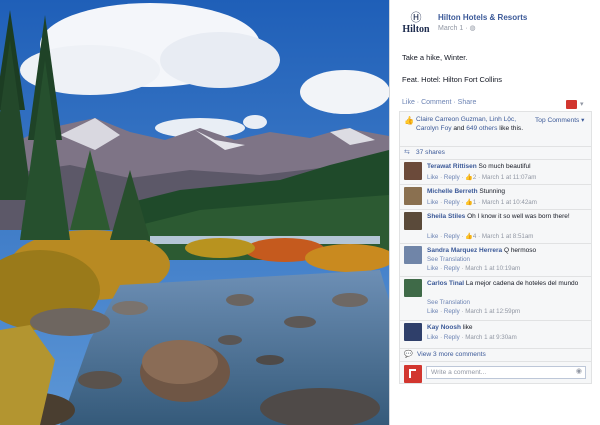  I want to click on comment-time: March 1 at 9:30am, so click(491, 337).